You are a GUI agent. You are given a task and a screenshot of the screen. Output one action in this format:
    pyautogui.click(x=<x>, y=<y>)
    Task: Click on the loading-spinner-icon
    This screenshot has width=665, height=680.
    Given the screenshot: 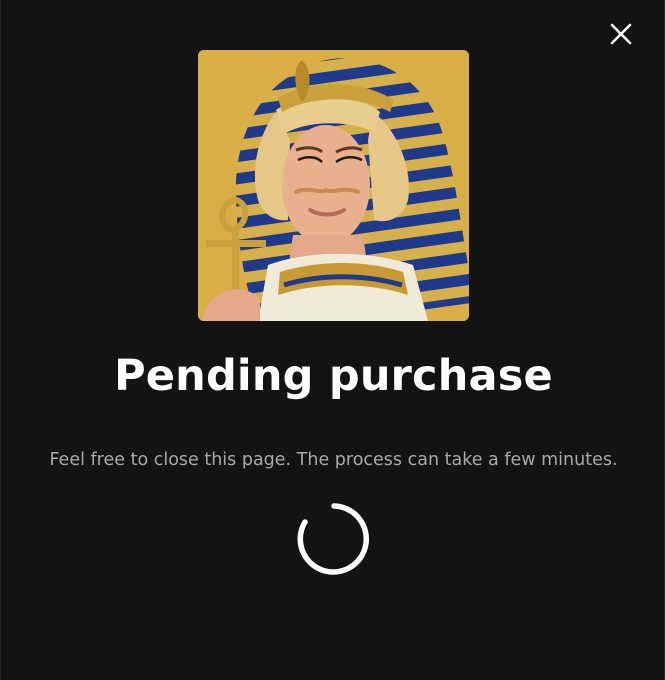 What is the action you would take?
    pyautogui.click(x=333, y=539)
    